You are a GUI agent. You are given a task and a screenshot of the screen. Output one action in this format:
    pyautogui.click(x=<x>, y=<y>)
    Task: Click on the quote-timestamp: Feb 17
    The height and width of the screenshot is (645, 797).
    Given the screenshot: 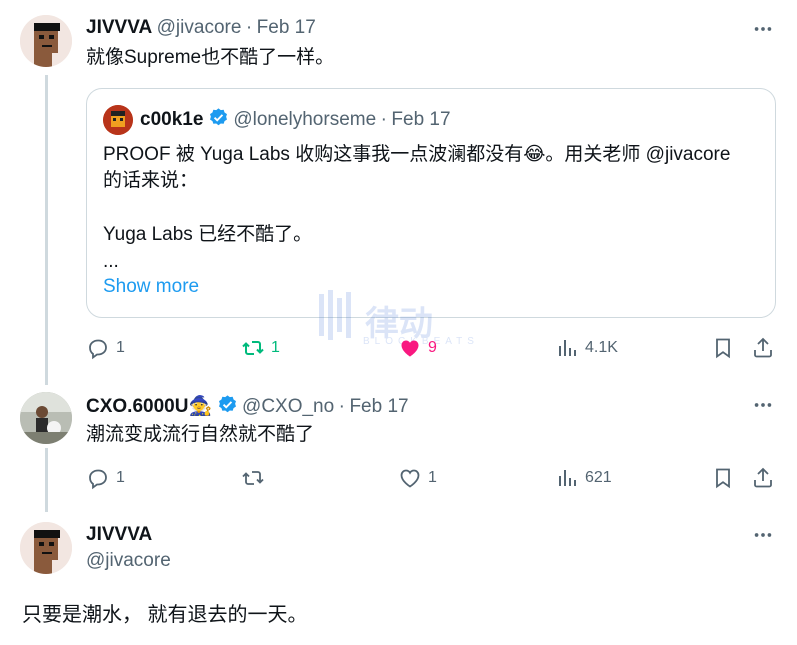 What is the action you would take?
    pyautogui.click(x=420, y=119)
    